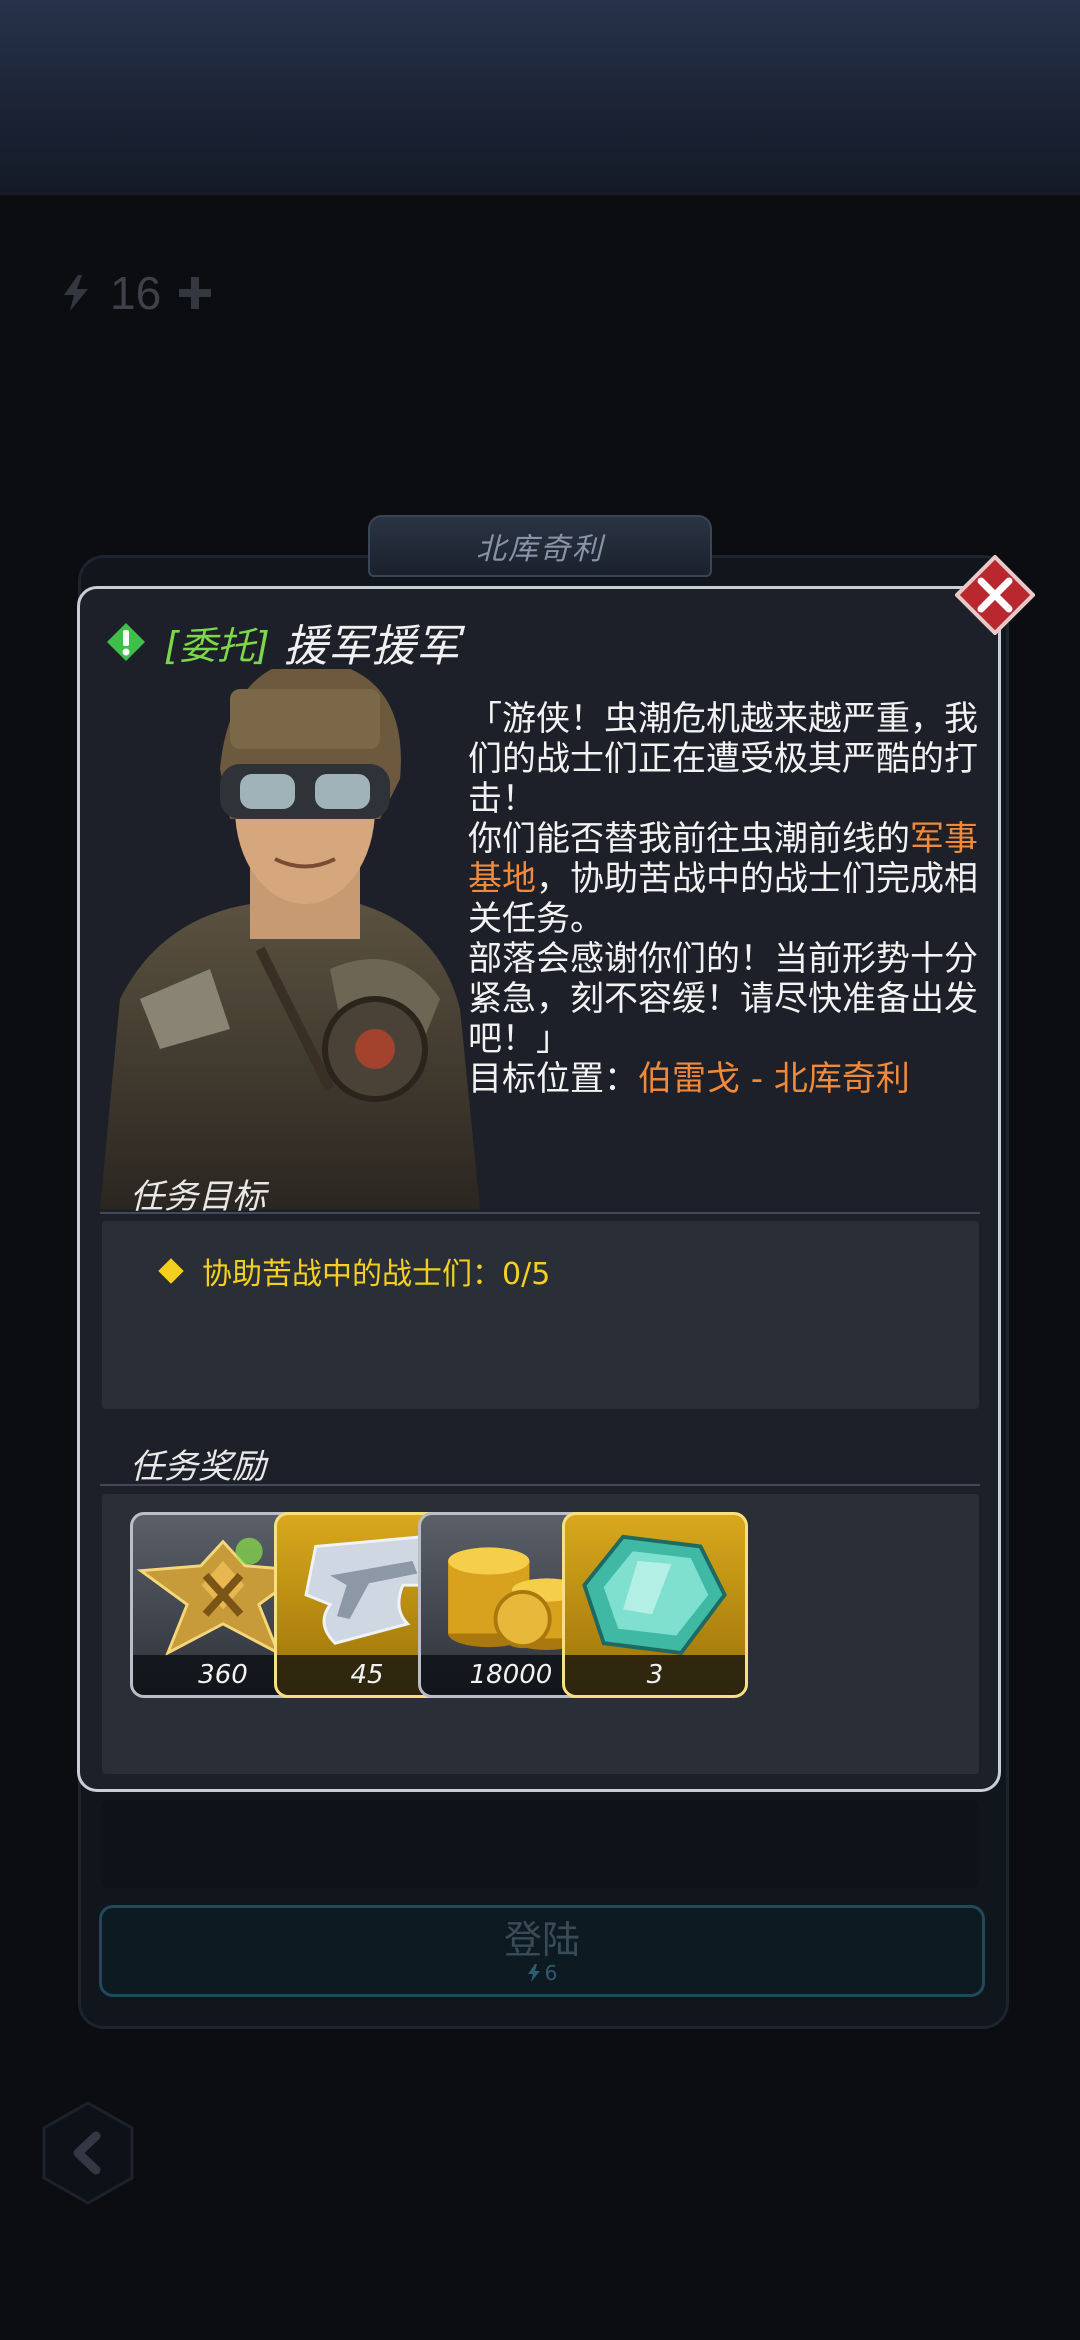  What do you see at coordinates (195, 293) in the screenshot?
I see `add-icon` at bounding box center [195, 293].